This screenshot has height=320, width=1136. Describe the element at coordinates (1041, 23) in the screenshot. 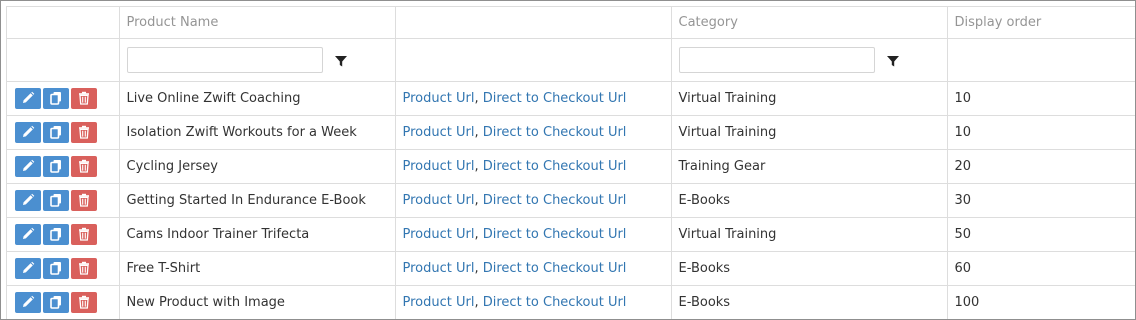

I see `header-display-order: Display order` at that location.